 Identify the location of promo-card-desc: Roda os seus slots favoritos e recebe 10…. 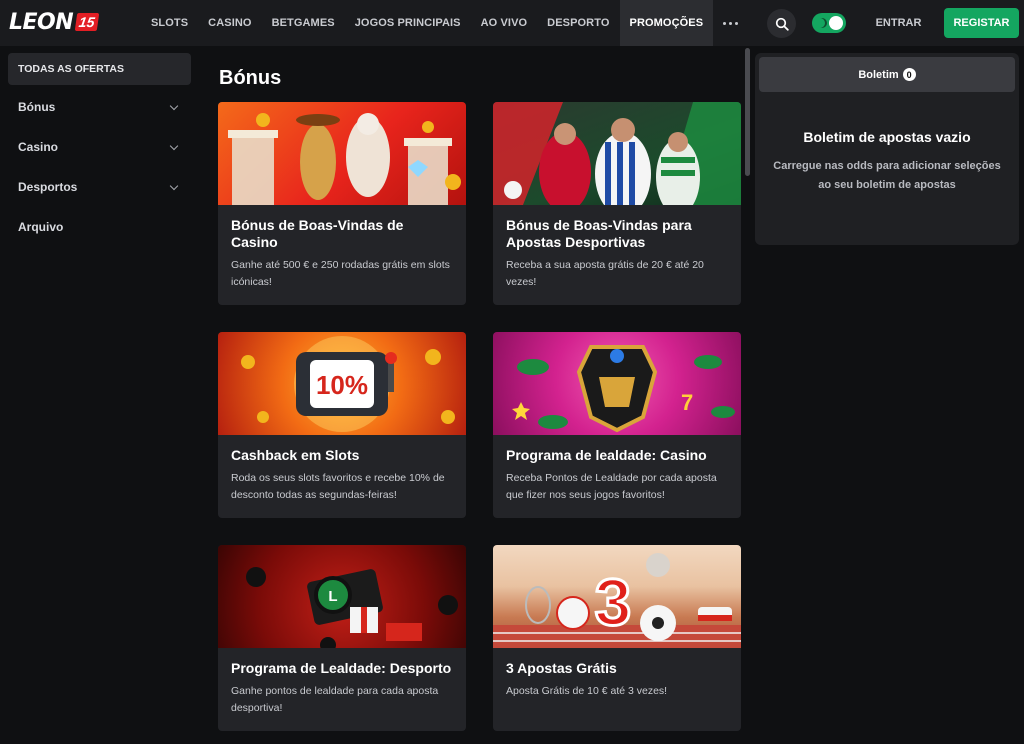
(338, 486).